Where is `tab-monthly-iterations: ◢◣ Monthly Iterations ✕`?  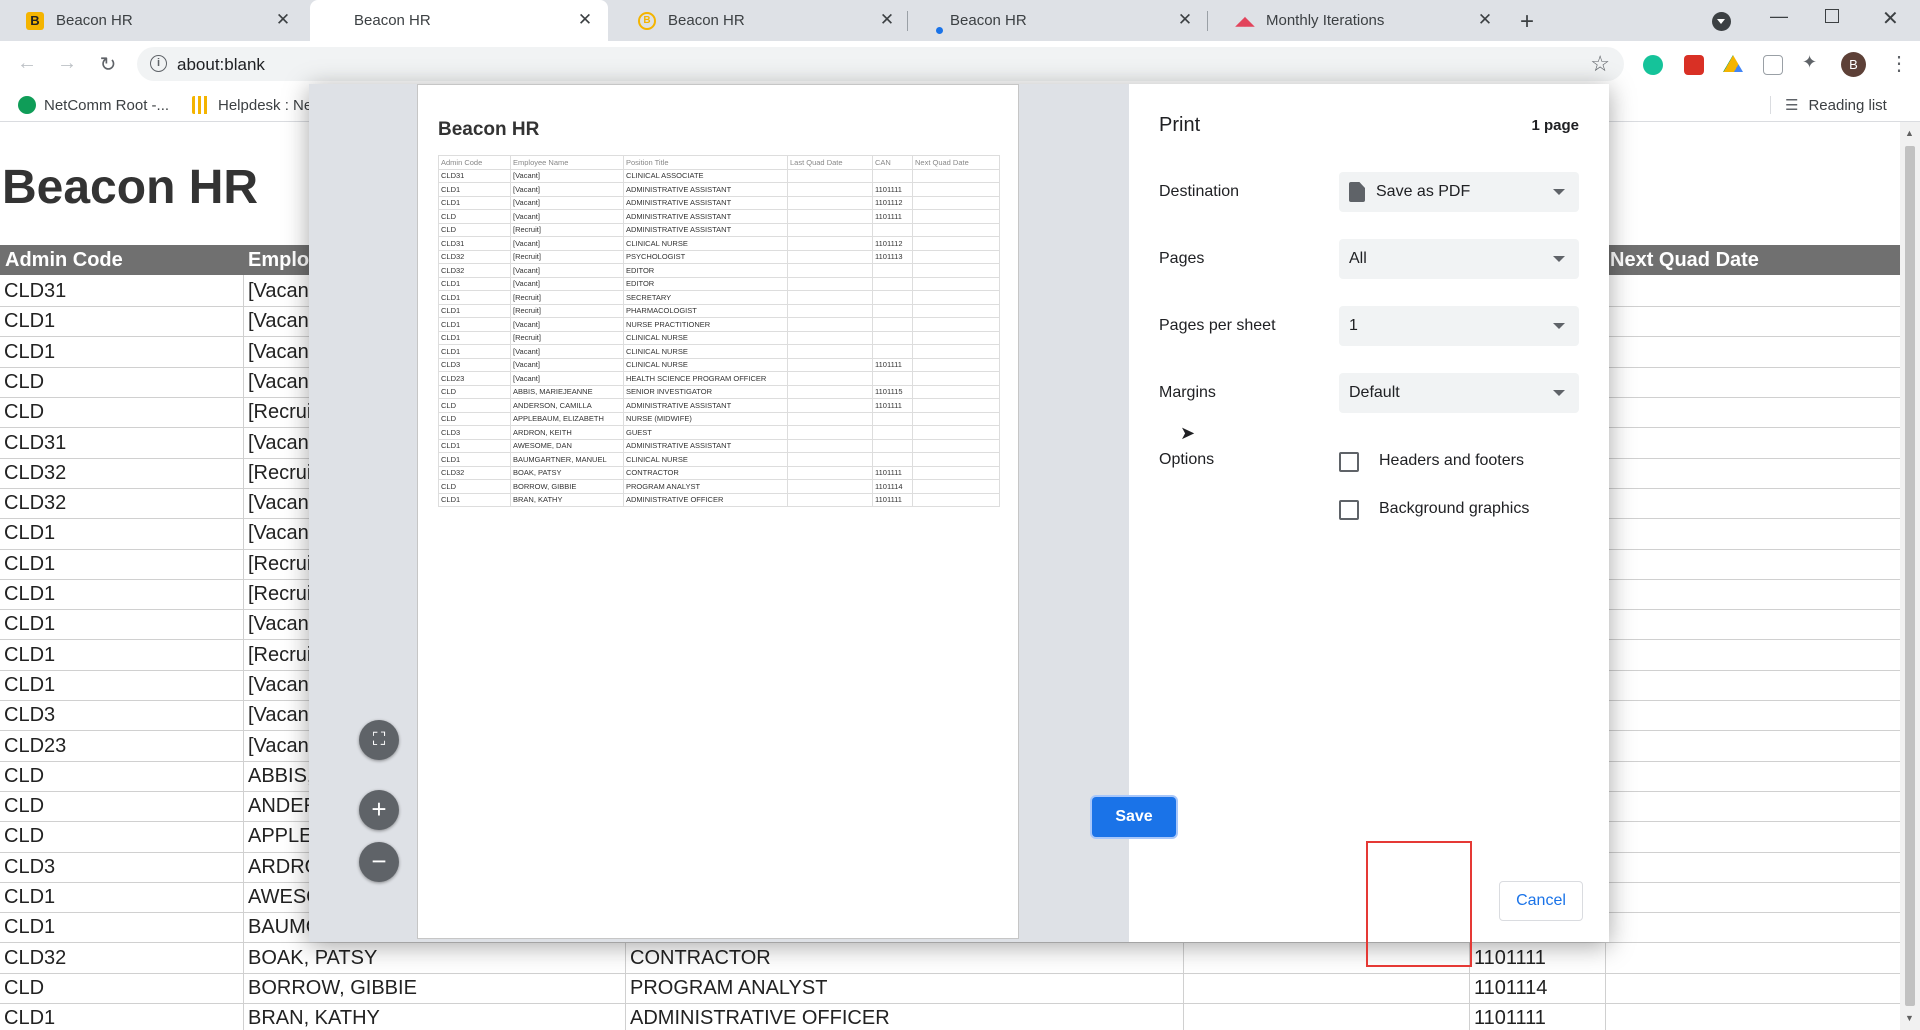
tab-monthly-iterations: ◢◣ Monthly Iterations ✕ is located at coordinates (1359, 20).